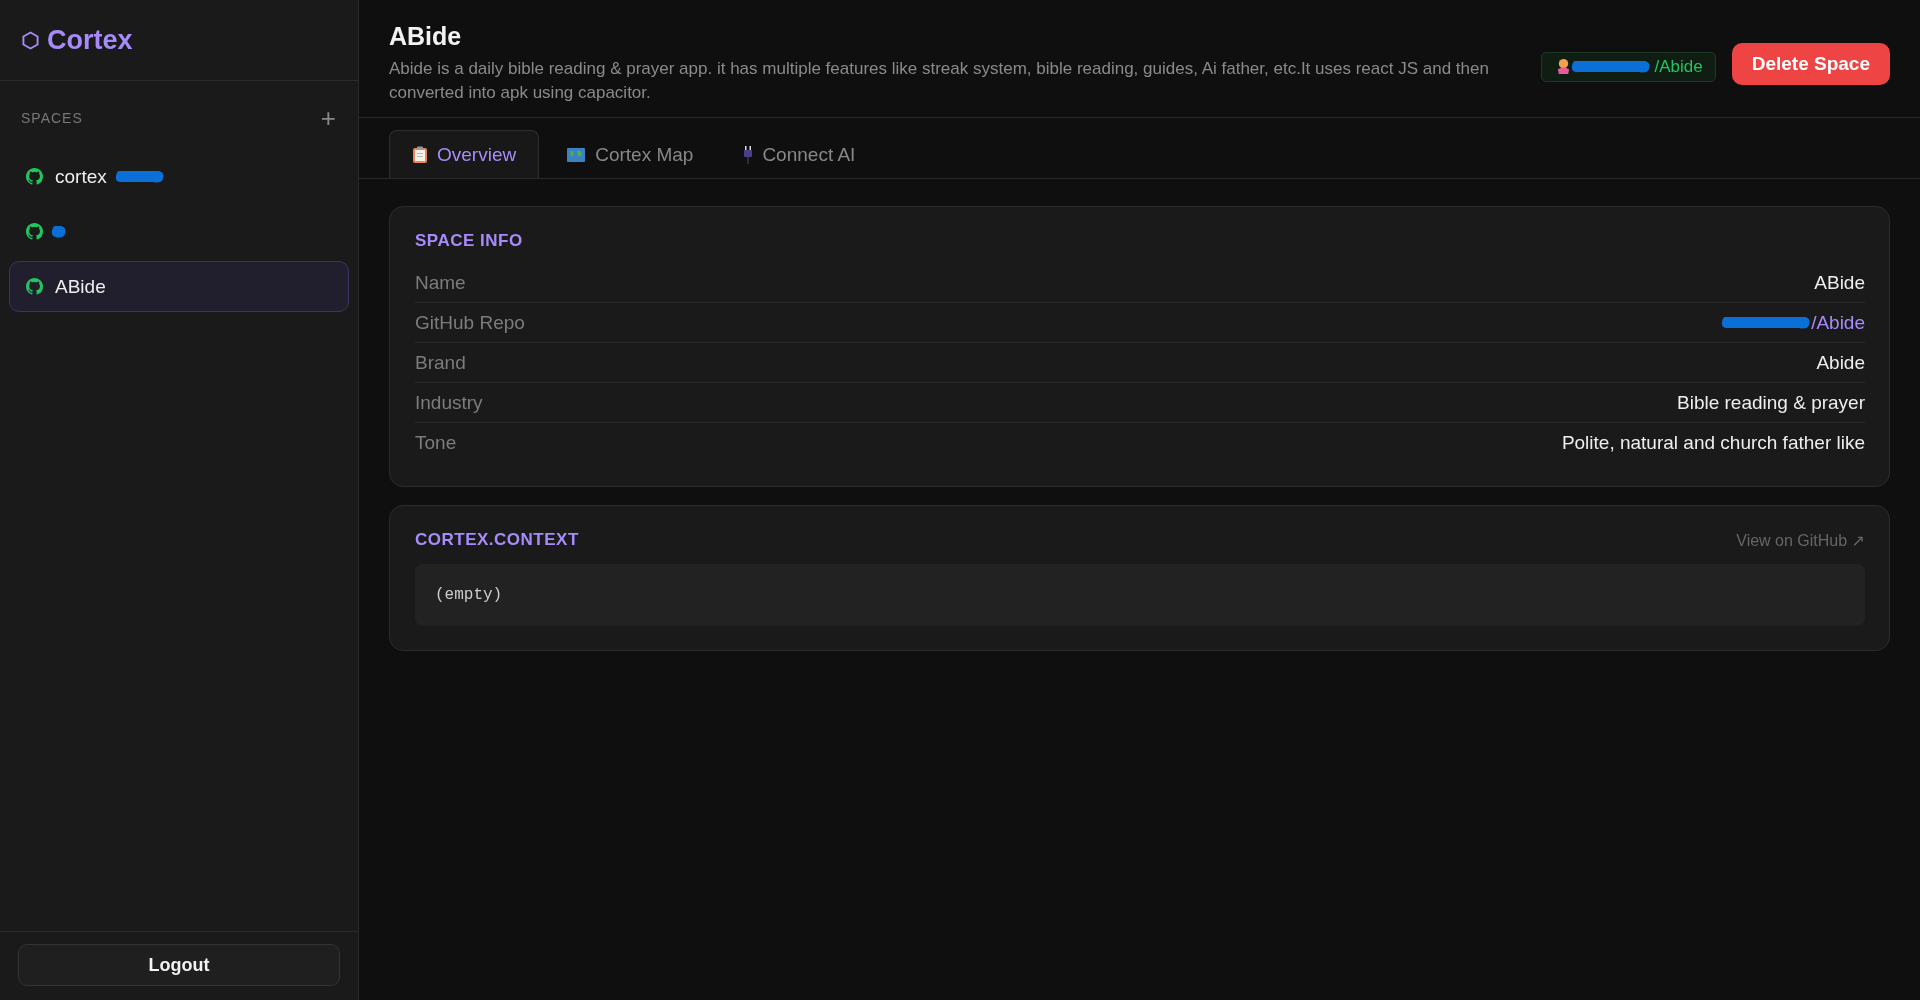 The height and width of the screenshot is (1000, 1920). Describe the element at coordinates (1840, 362) in the screenshot. I see `field-value: Abide` at that location.